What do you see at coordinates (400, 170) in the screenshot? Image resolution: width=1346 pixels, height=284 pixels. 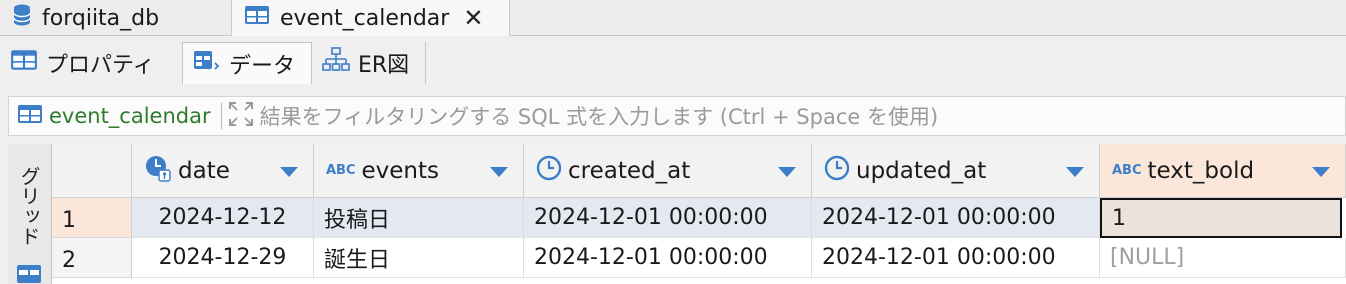 I see `column-name: events` at bounding box center [400, 170].